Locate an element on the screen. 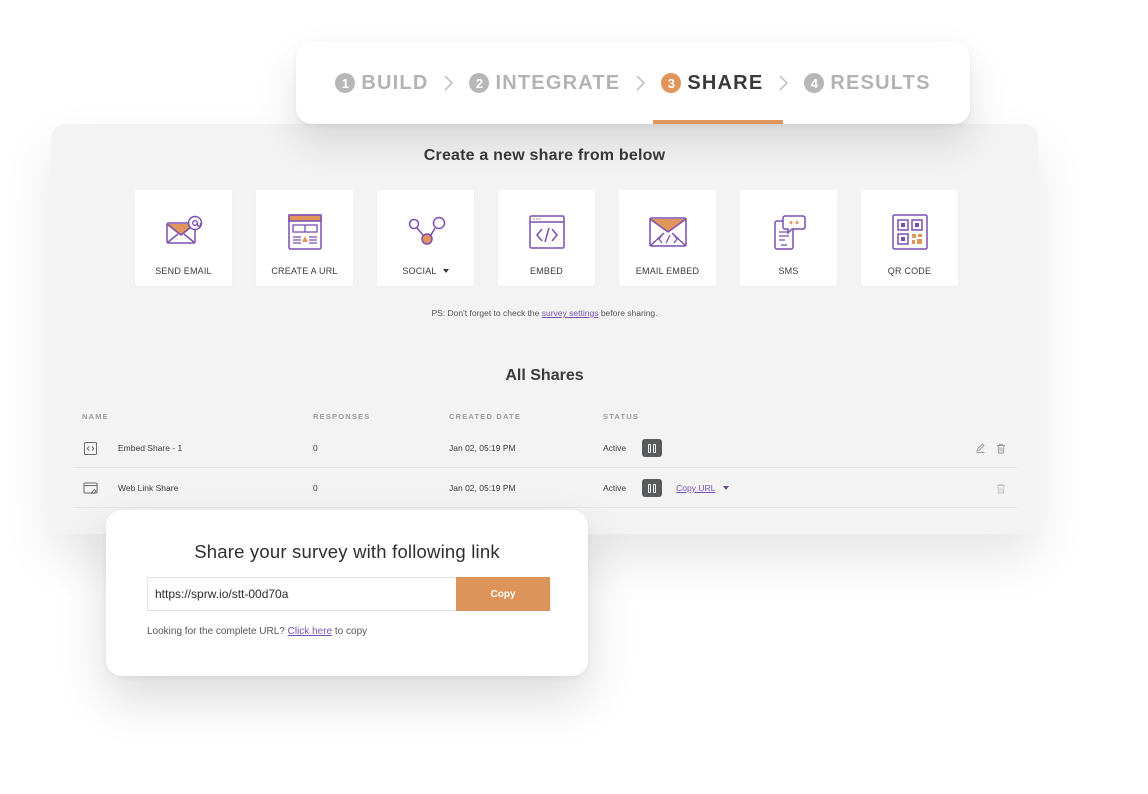 The width and height of the screenshot is (1148, 794). create-url-tile: CREATE A URL is located at coordinates (304, 238).